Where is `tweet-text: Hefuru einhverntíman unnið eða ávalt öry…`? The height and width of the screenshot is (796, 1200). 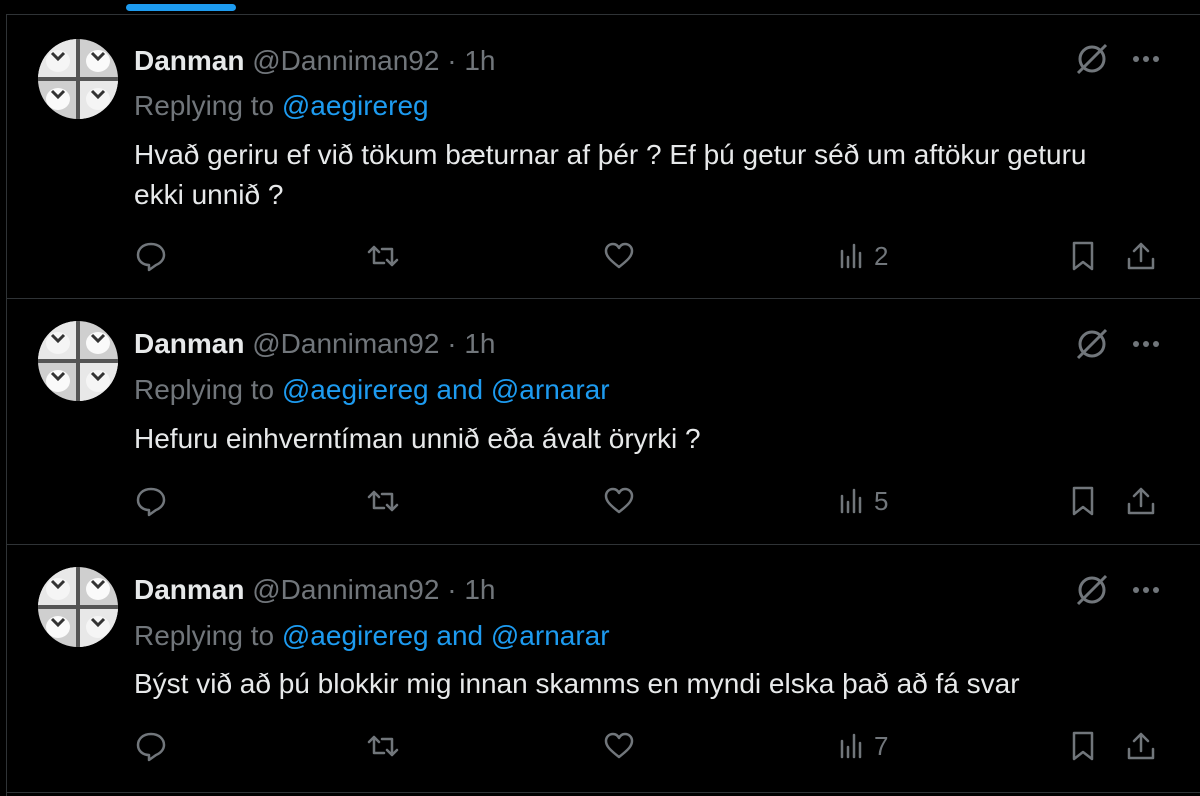 tweet-text: Hefuru einhverntíman unnið eða ávalt öry… is located at coordinates (417, 438).